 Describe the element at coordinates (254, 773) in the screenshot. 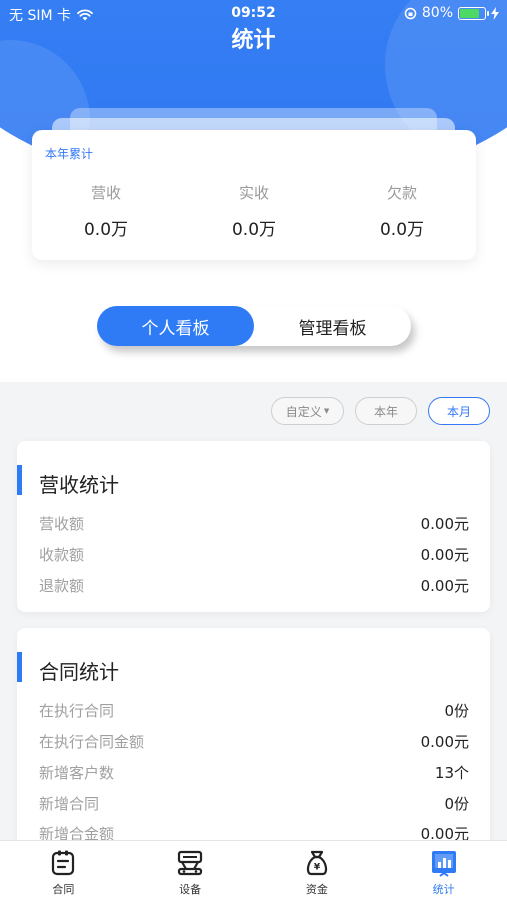

I see `stat-row: 新增客户数 13个` at that location.